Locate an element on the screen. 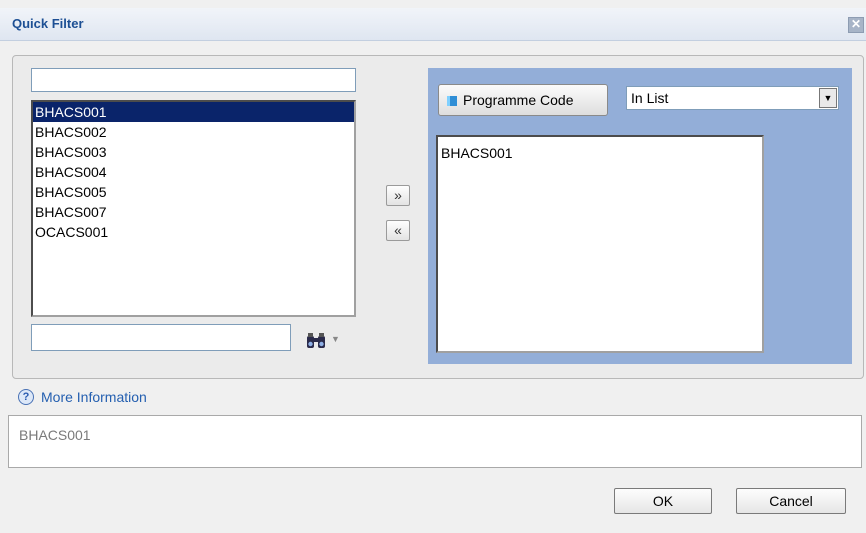  field-button-label: Programme Code is located at coordinates (518, 100).